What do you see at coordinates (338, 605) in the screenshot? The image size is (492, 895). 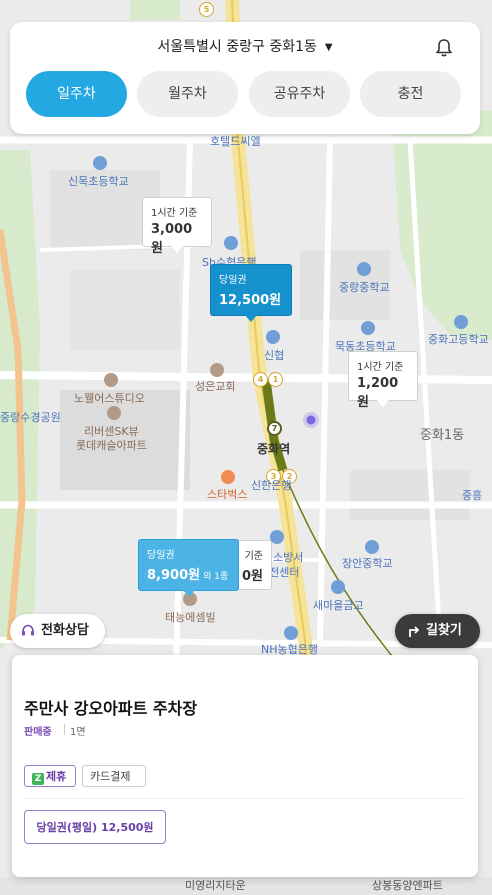 I see `map-label-saemaeul: 새마을금고` at bounding box center [338, 605].